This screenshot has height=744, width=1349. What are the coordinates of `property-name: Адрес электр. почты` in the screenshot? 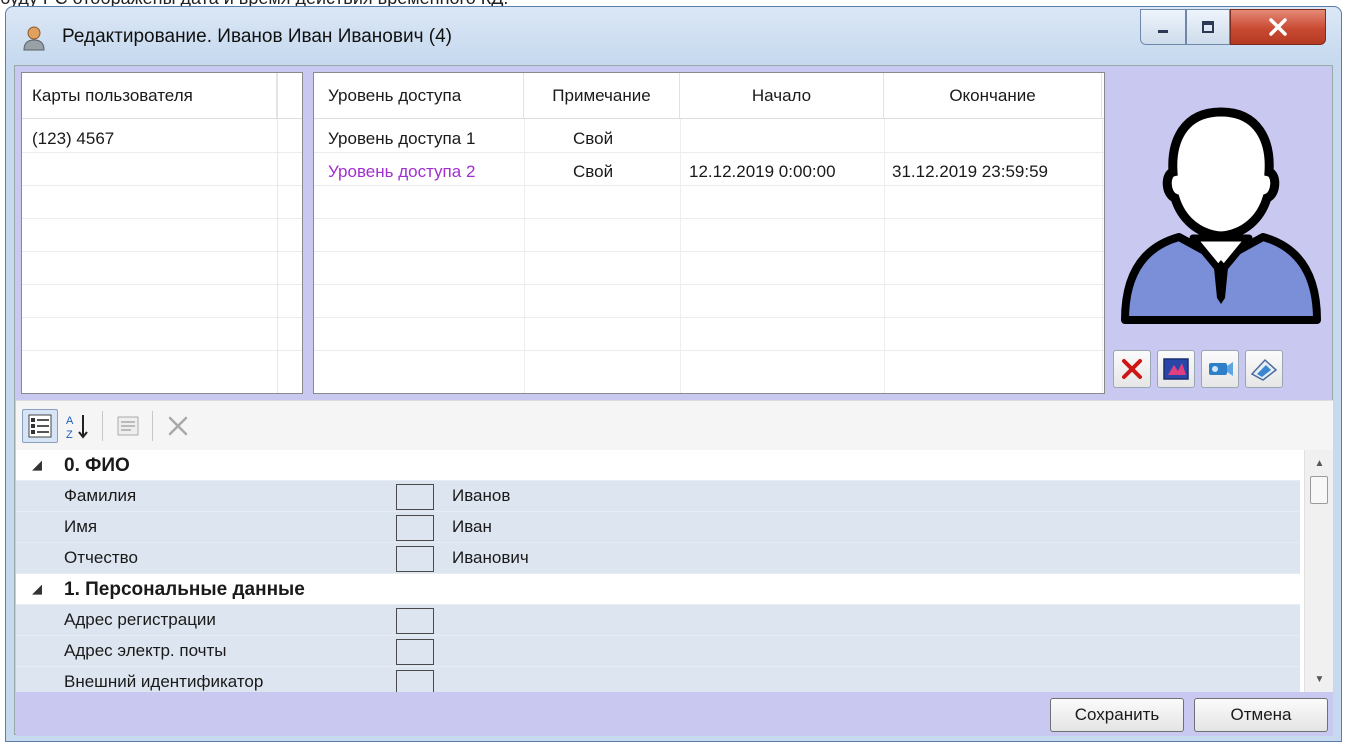 It's located at (145, 650).